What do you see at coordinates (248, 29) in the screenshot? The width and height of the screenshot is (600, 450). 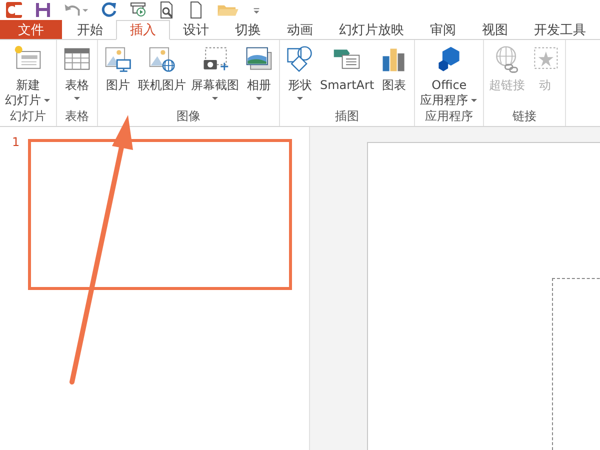 I see `ribbon-tab: 切换` at bounding box center [248, 29].